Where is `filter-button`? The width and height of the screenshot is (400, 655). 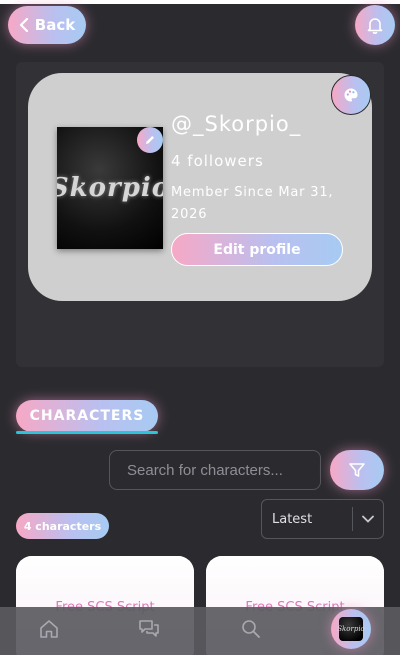 filter-button is located at coordinates (357, 470).